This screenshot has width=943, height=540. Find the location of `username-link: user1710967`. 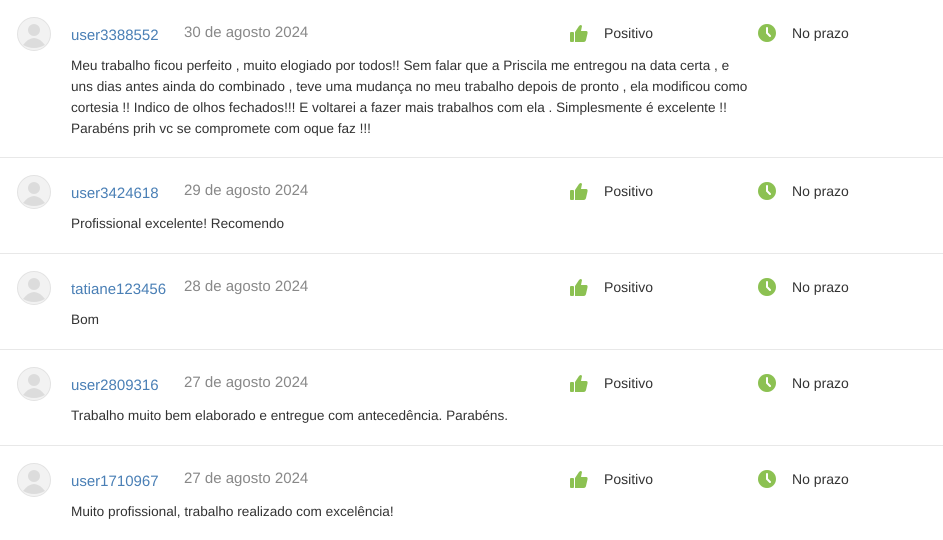

username-link: user1710967 is located at coordinates (127, 481).